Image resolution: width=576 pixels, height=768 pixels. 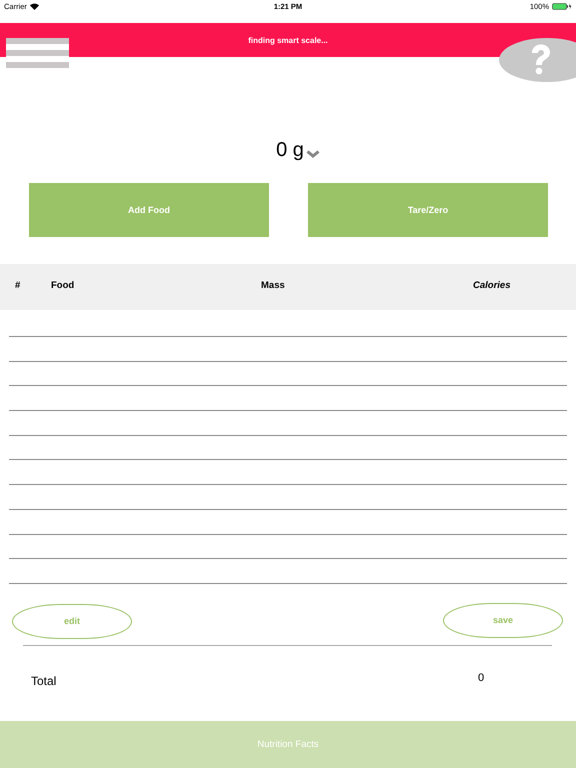 I want to click on save-button: save, so click(x=503, y=620).